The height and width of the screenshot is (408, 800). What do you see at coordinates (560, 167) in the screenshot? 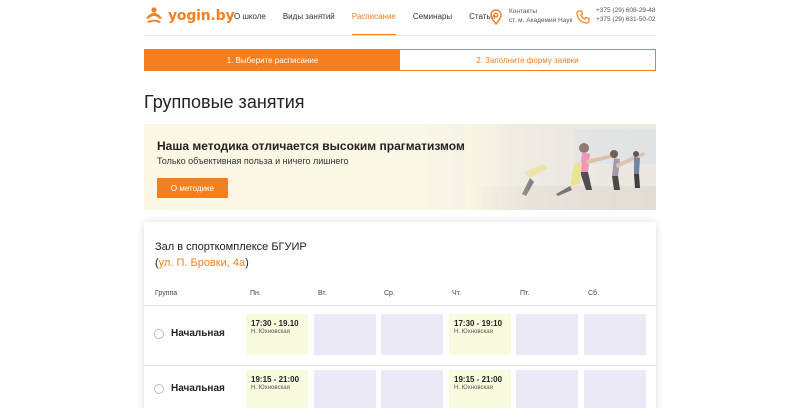
I see `yoga-class-photo` at bounding box center [560, 167].